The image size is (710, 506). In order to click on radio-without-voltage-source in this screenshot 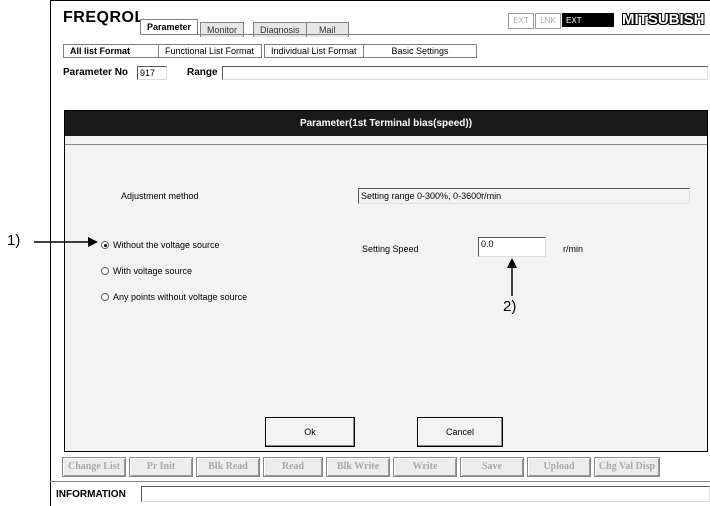, I will do `click(105, 245)`.